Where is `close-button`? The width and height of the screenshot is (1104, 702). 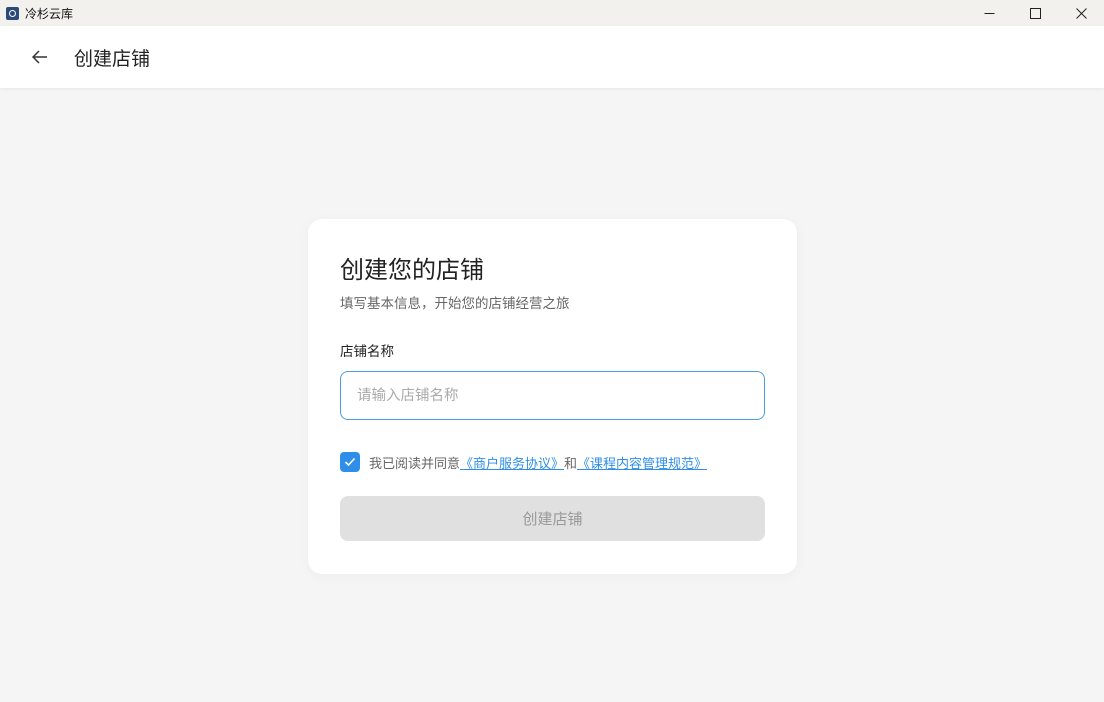
close-button is located at coordinates (1081, 13).